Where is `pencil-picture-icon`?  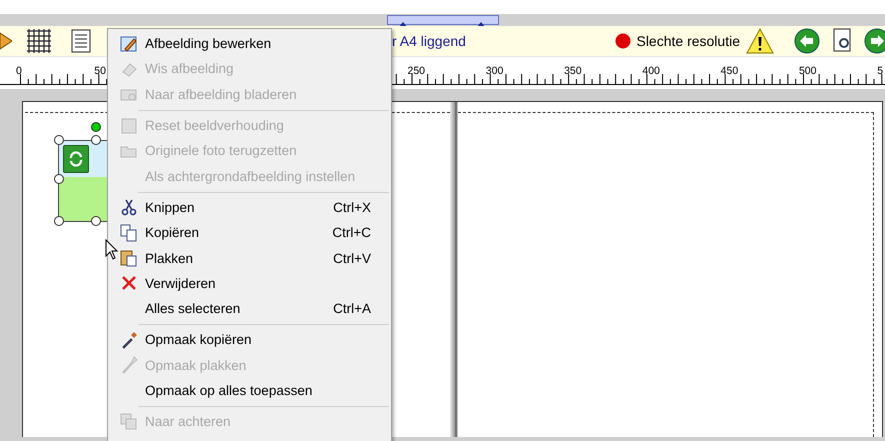
pencil-picture-icon is located at coordinates (129, 43).